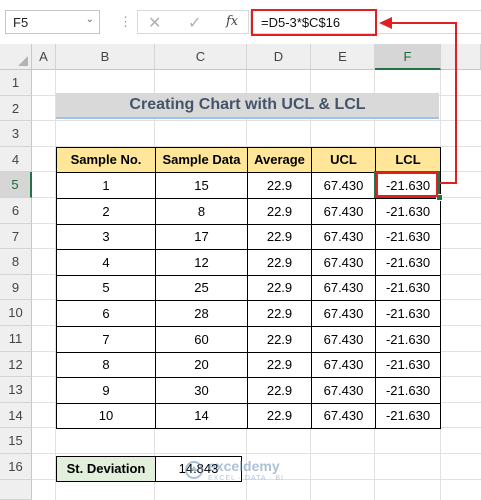  I want to click on annotation-arrow, so click(418, 100).